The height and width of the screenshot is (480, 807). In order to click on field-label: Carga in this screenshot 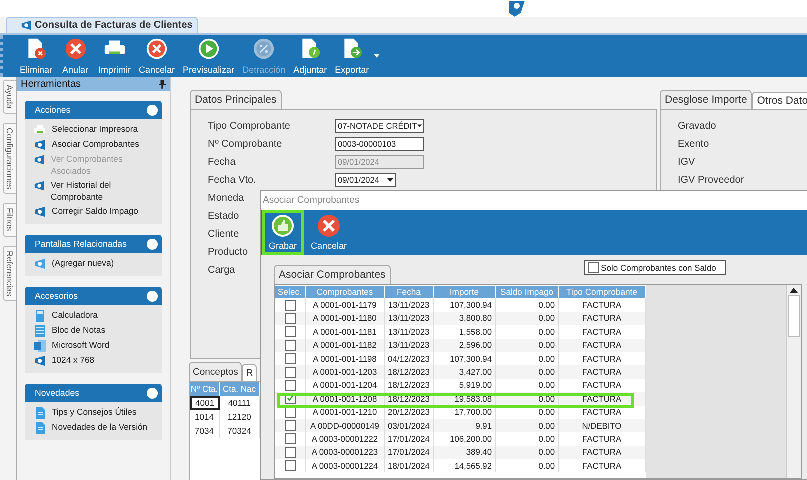, I will do `click(222, 270)`.